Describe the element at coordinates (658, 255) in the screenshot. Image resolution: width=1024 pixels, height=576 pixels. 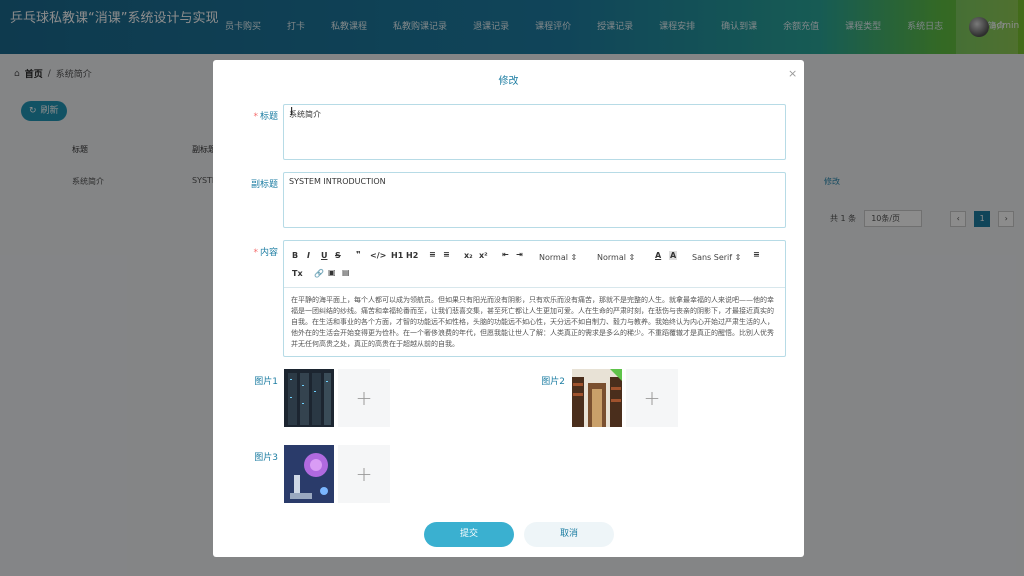
I see `text-color-icon: A` at that location.